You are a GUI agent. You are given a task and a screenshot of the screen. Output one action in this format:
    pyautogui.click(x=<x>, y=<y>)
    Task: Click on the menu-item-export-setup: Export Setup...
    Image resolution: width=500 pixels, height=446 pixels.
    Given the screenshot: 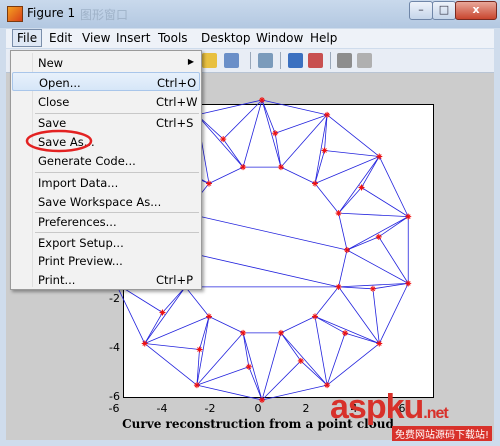 What is the action you would take?
    pyautogui.click(x=106, y=242)
    